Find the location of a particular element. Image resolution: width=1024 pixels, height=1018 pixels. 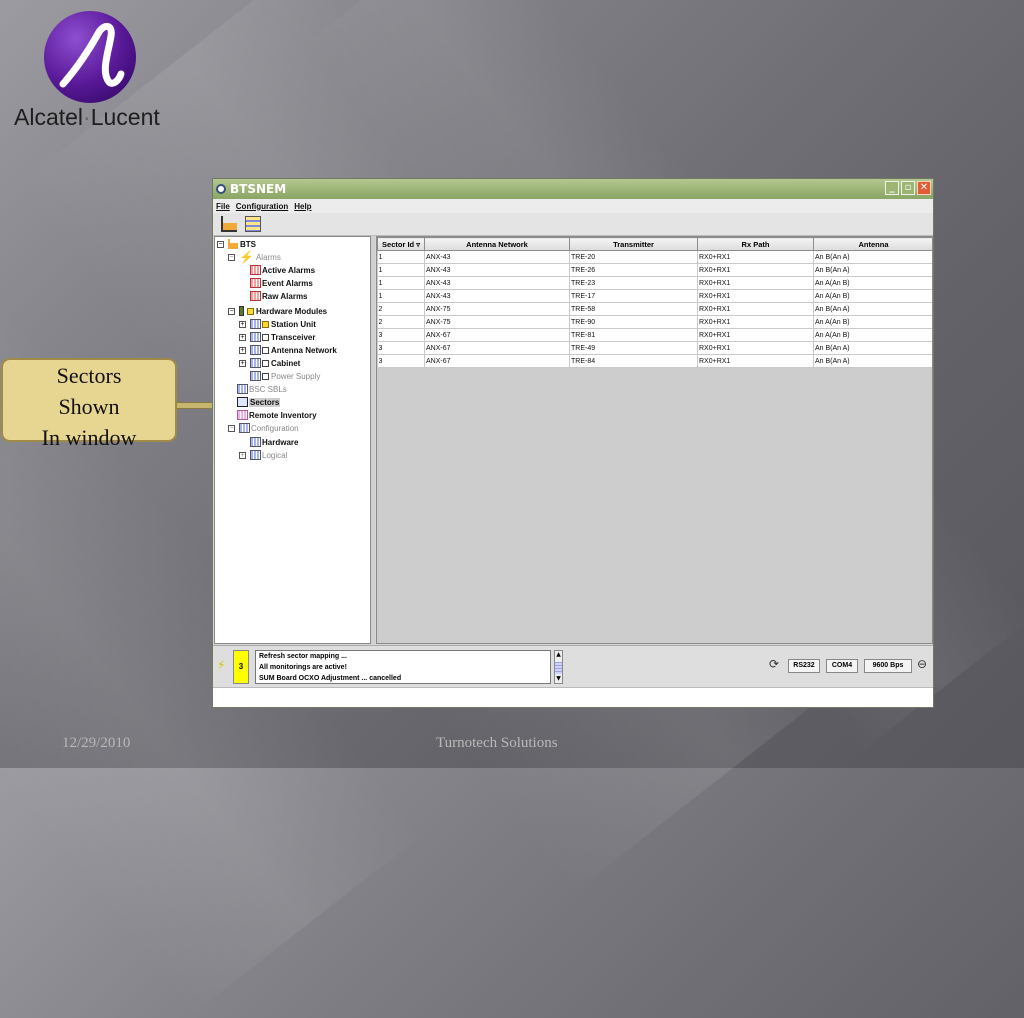

column-header-antenna-network: Antenna Network is located at coordinates (497, 244).